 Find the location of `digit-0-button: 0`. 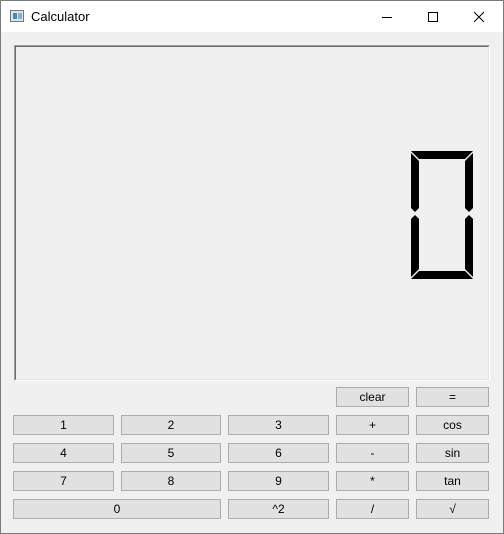

digit-0-button: 0 is located at coordinates (117, 509).